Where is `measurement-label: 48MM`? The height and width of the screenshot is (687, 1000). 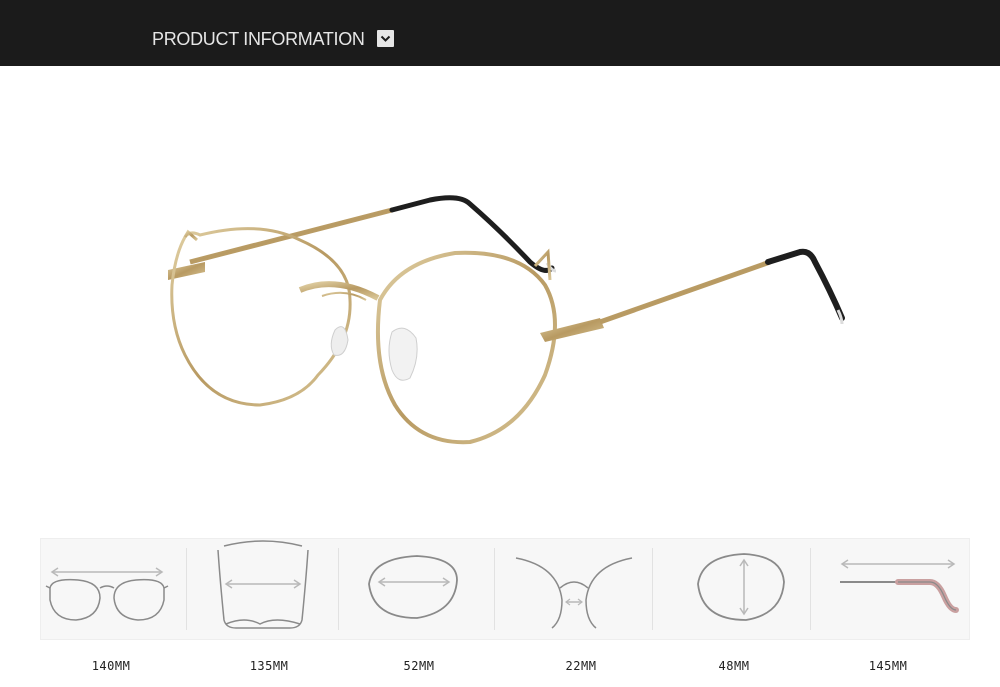 measurement-label: 48MM is located at coordinates (734, 666).